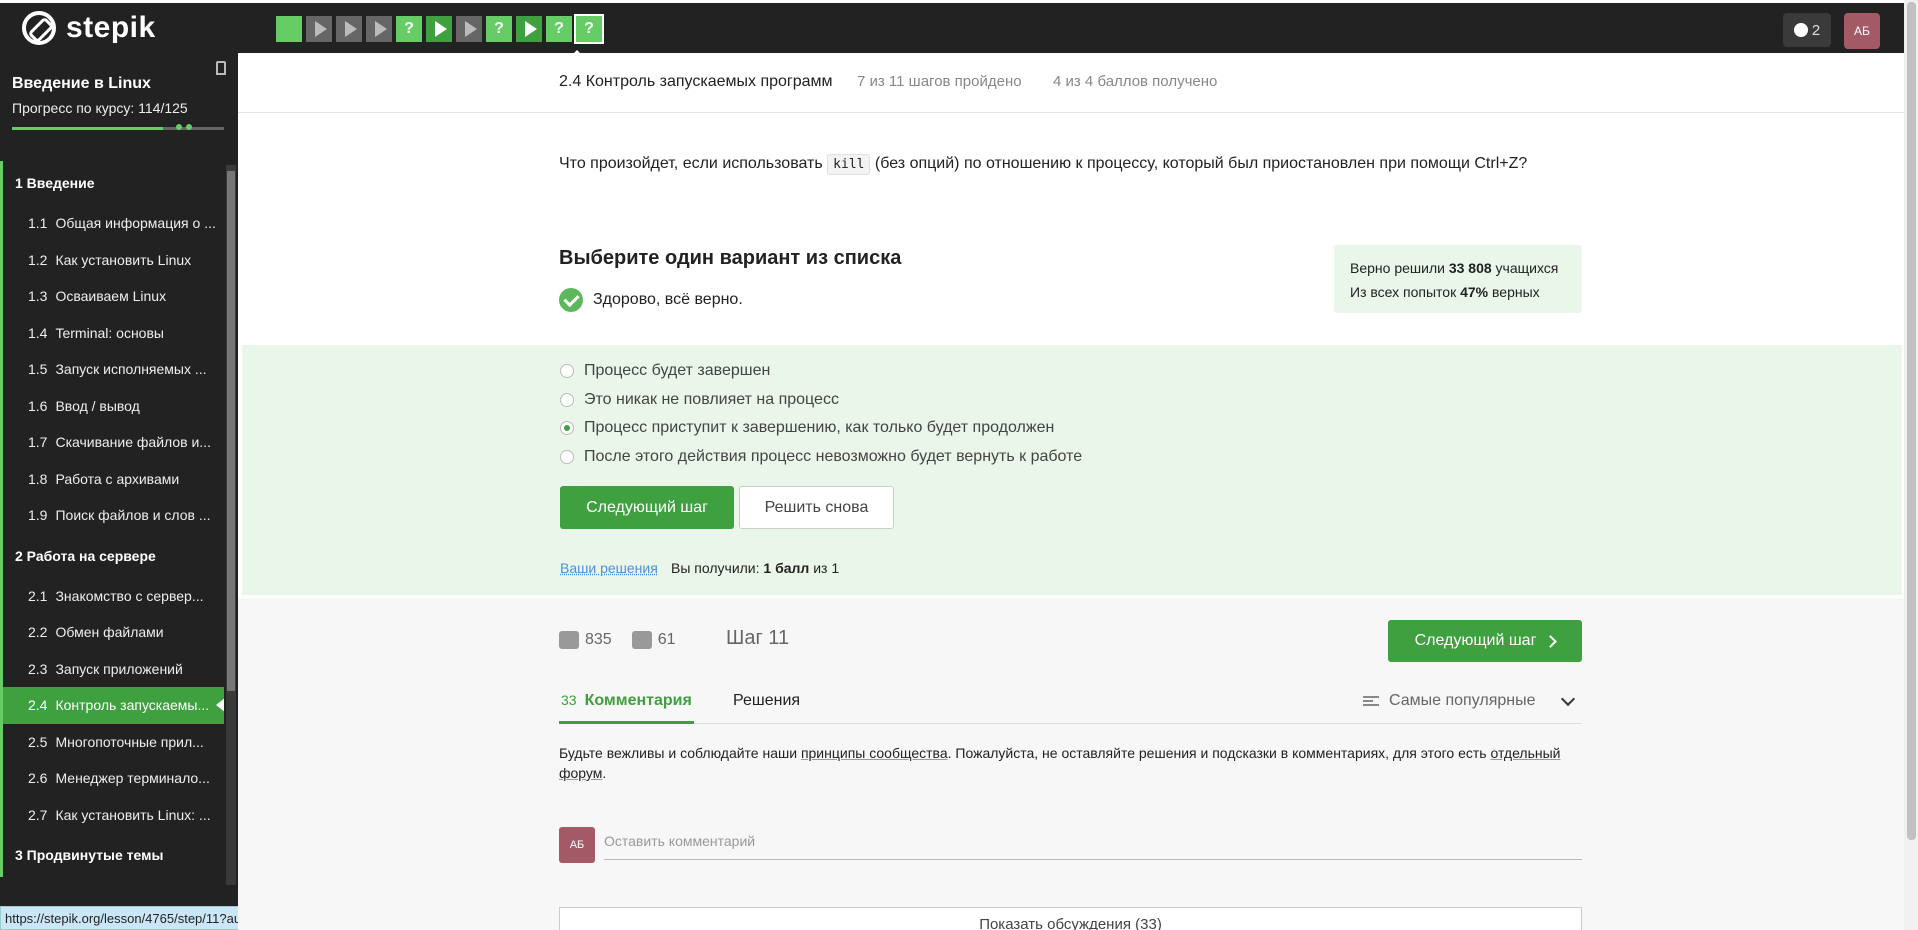 The height and width of the screenshot is (930, 1918). I want to click on next-step-button: Следующий шаг, so click(647, 507).